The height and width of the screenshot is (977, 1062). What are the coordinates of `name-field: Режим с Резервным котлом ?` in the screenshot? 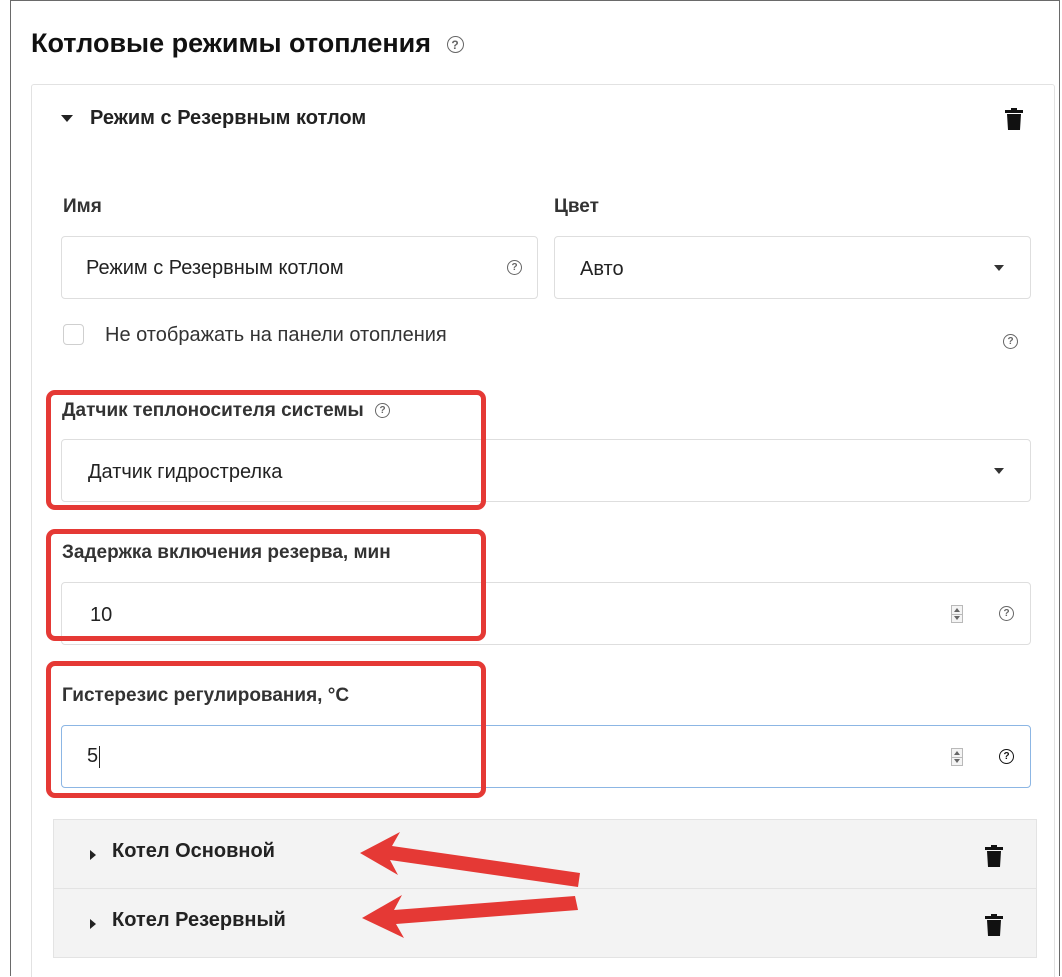 It's located at (299, 267).